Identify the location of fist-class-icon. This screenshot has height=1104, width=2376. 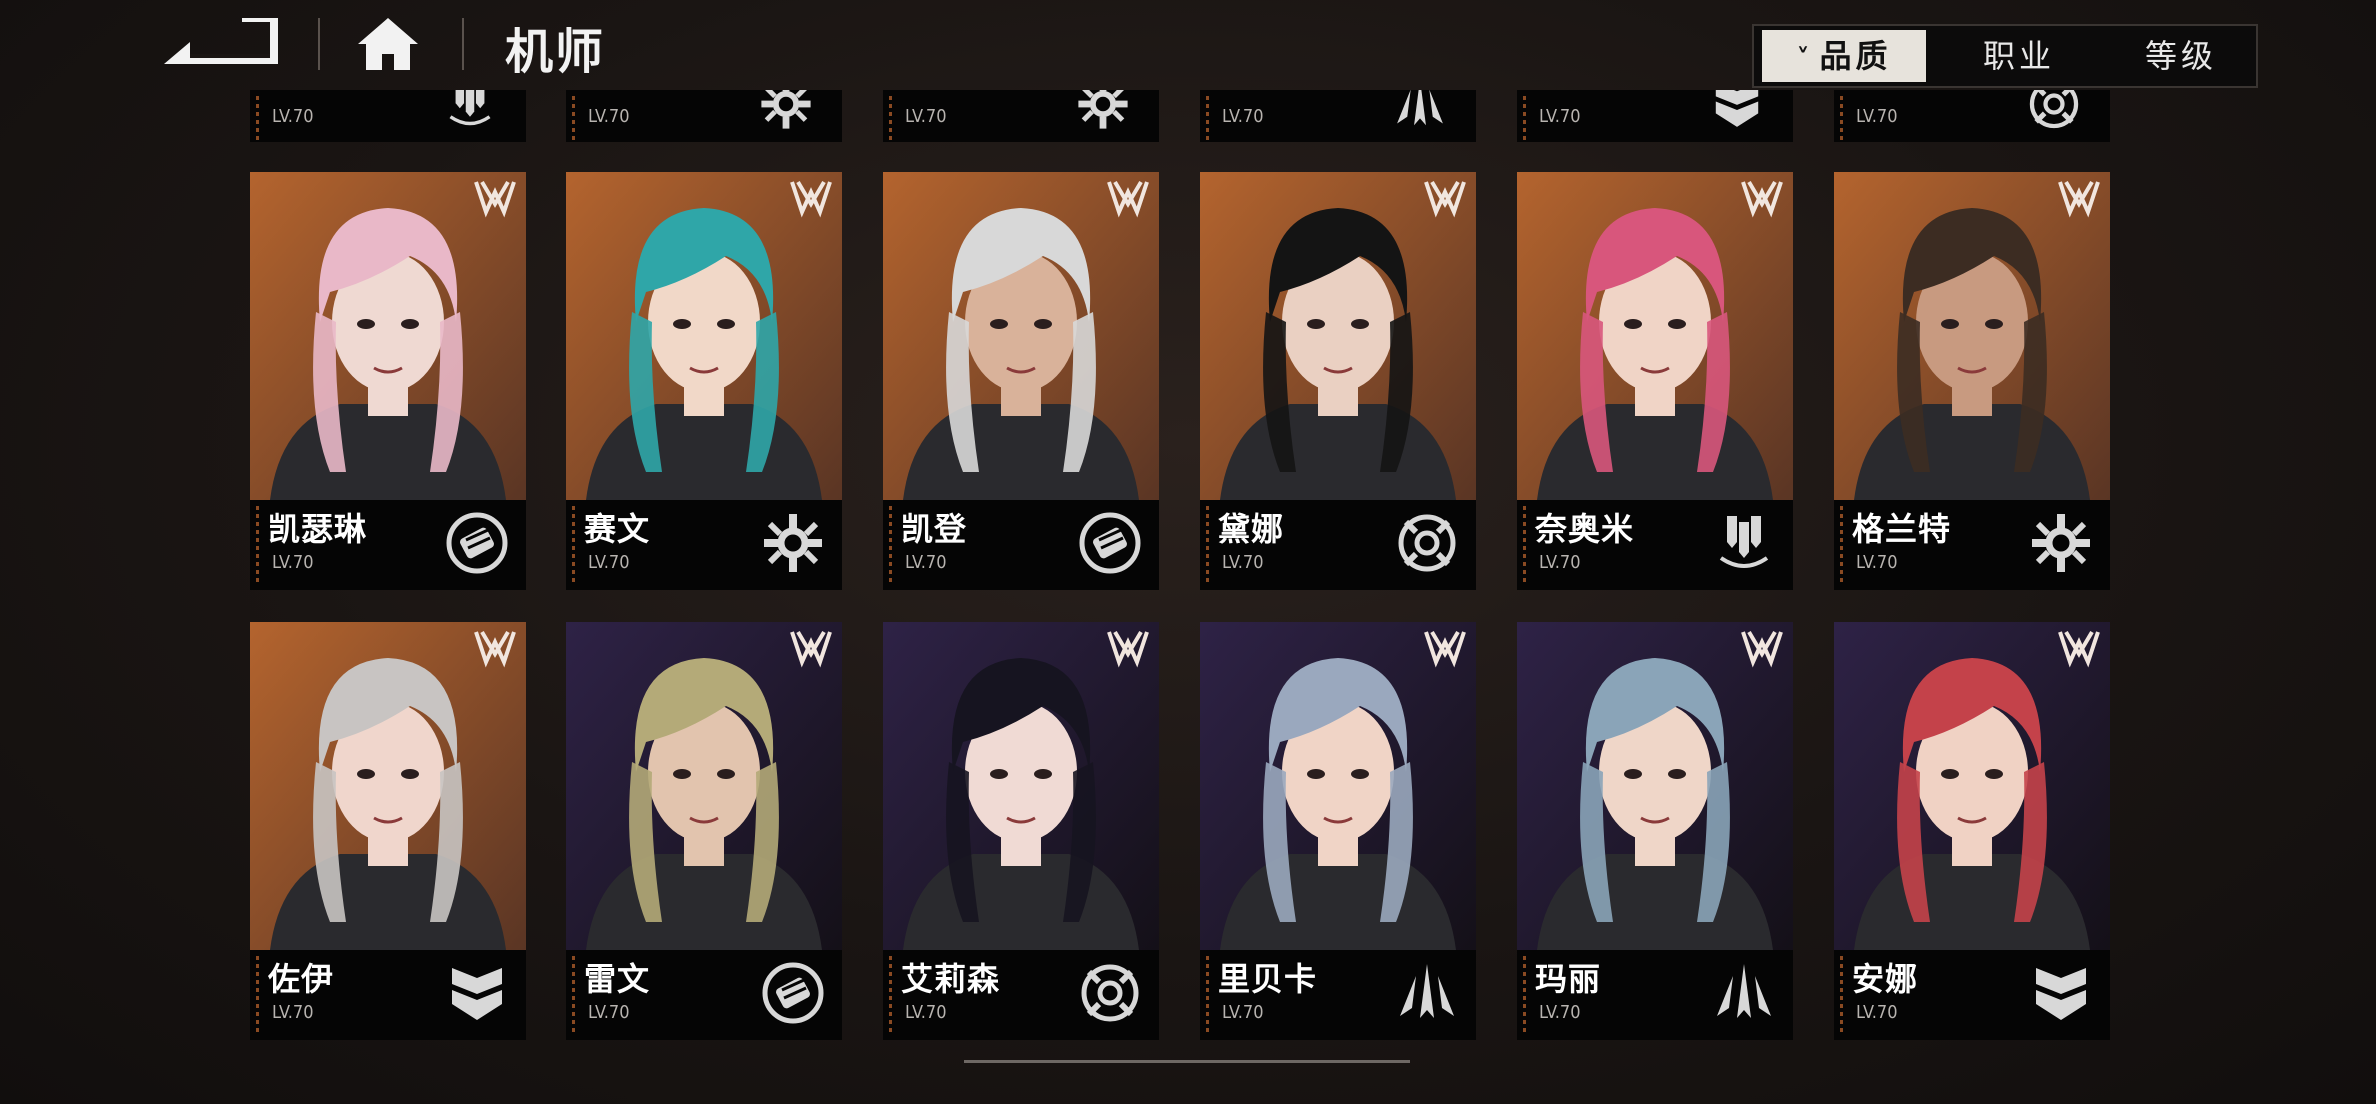
(793, 993).